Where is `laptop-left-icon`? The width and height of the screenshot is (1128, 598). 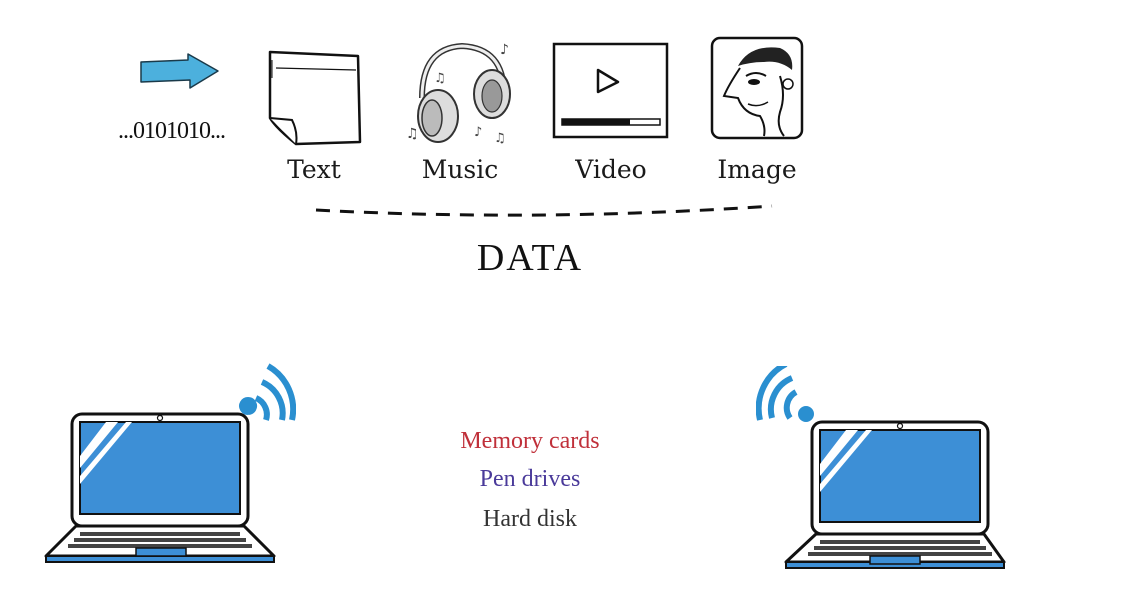
laptop-left-icon is located at coordinates (170, 463).